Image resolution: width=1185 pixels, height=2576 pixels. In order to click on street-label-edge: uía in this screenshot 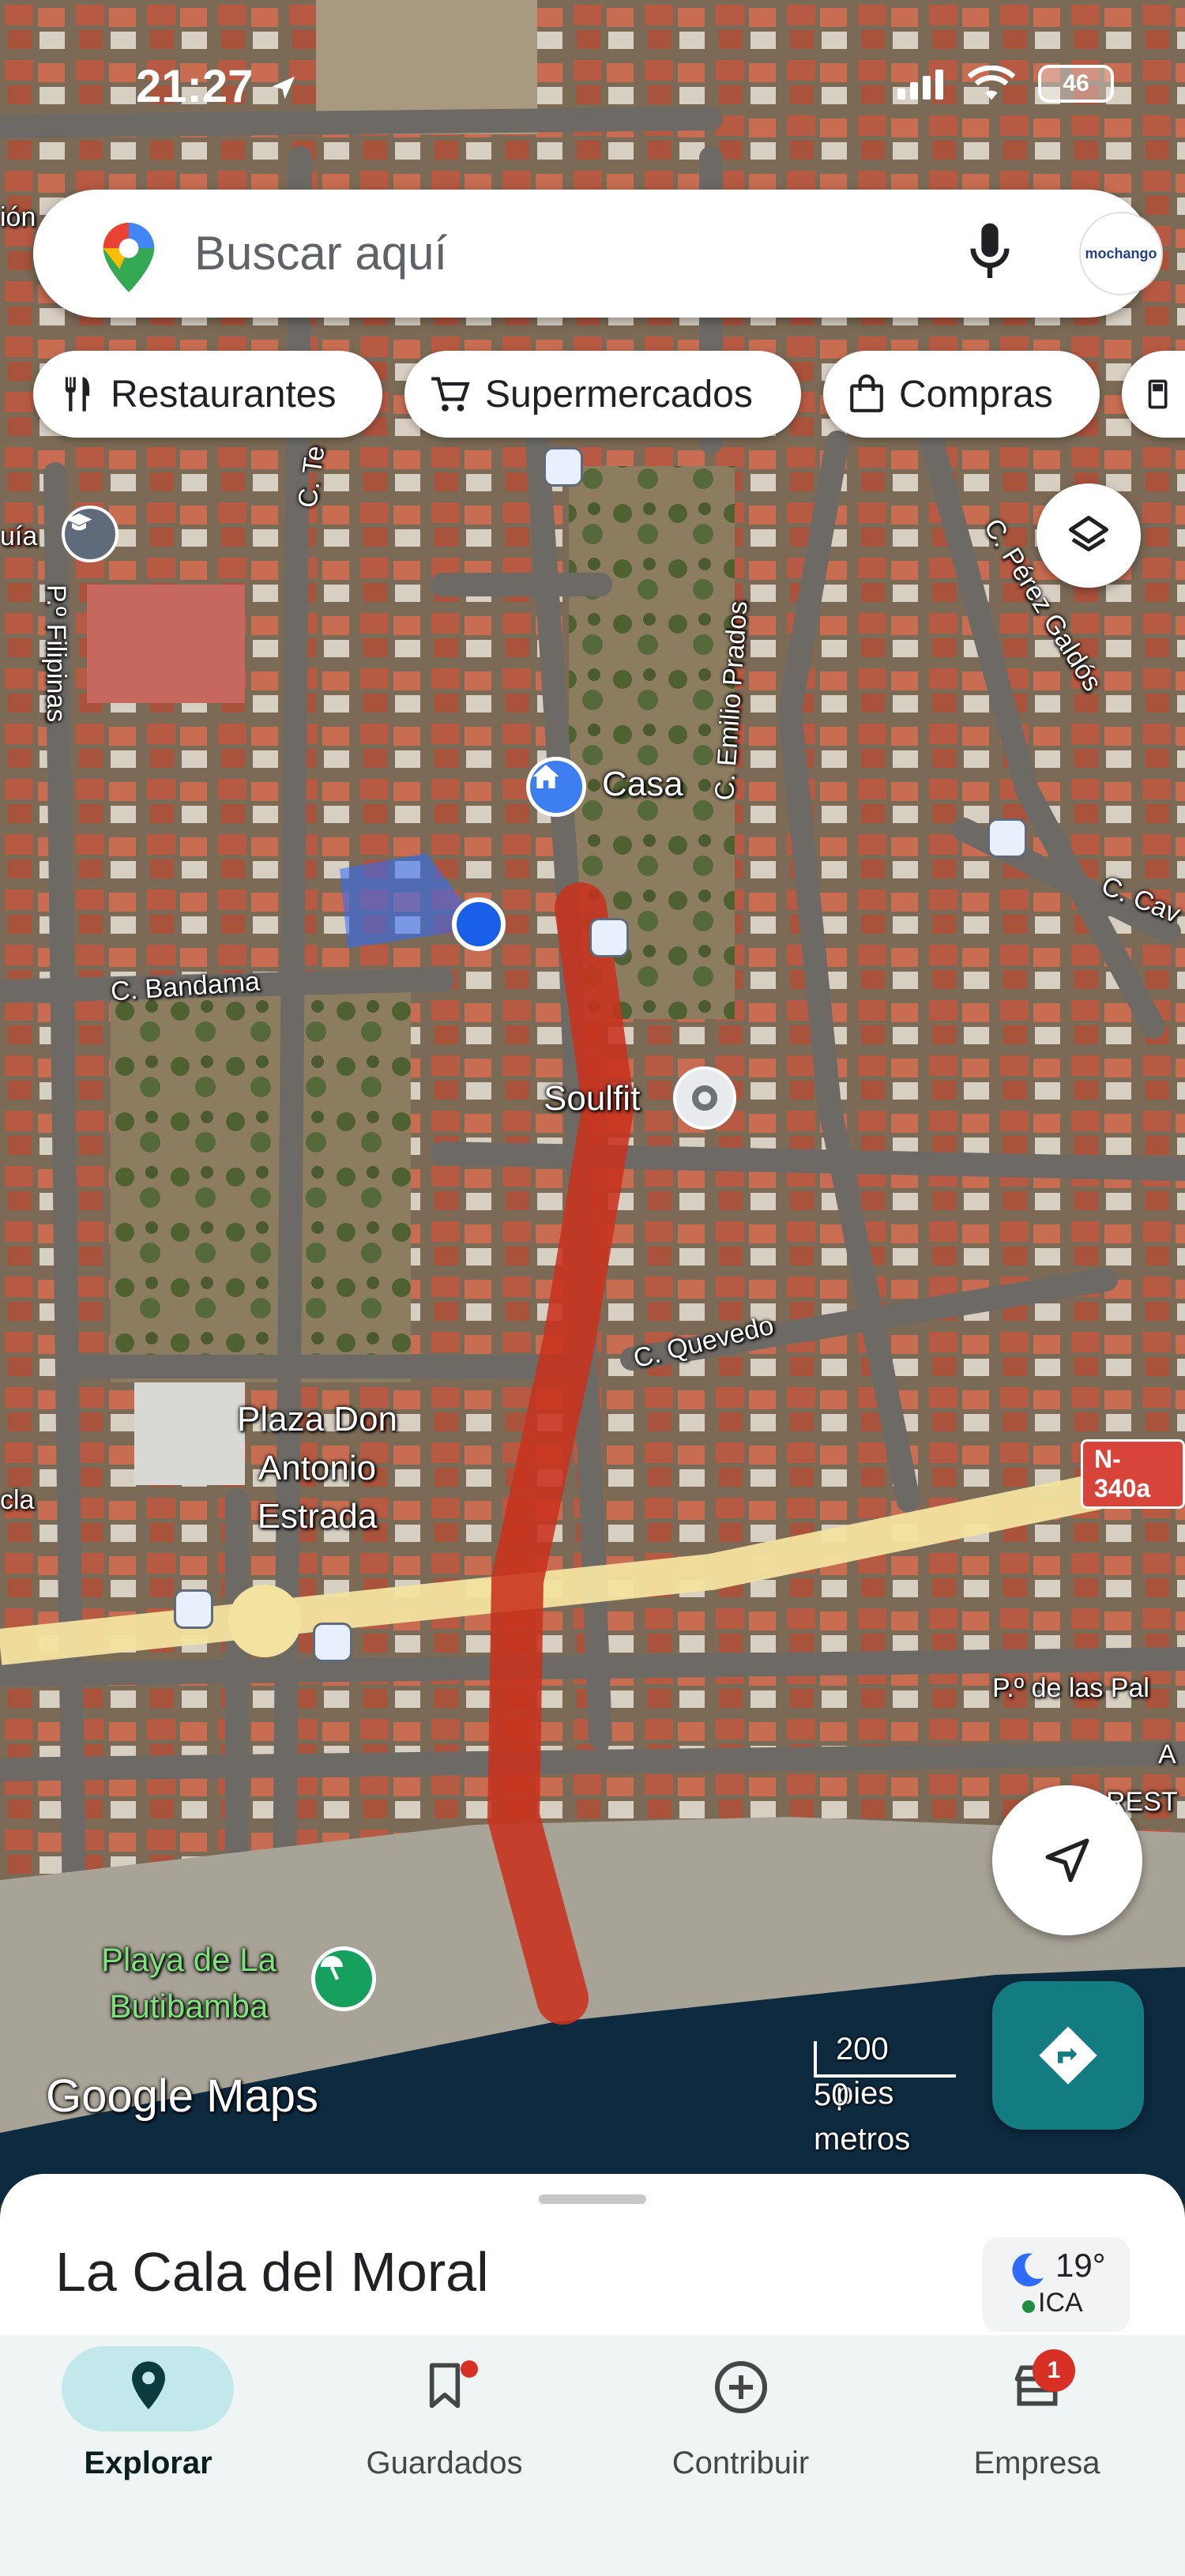, I will do `click(19, 536)`.